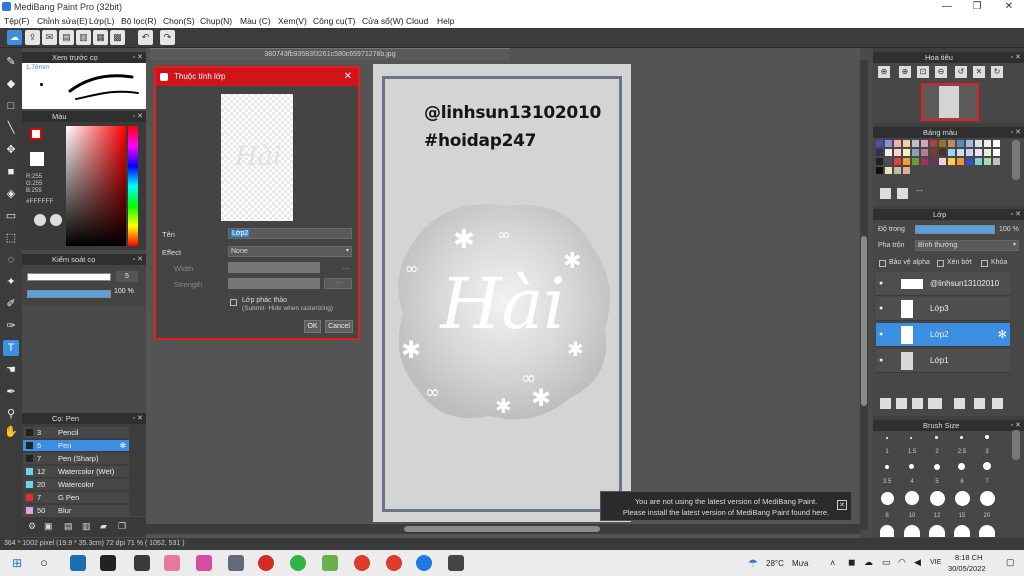  Describe the element at coordinates (76, 497) in the screenshot. I see `brush-item-g-pen: 7 G Pen` at that location.